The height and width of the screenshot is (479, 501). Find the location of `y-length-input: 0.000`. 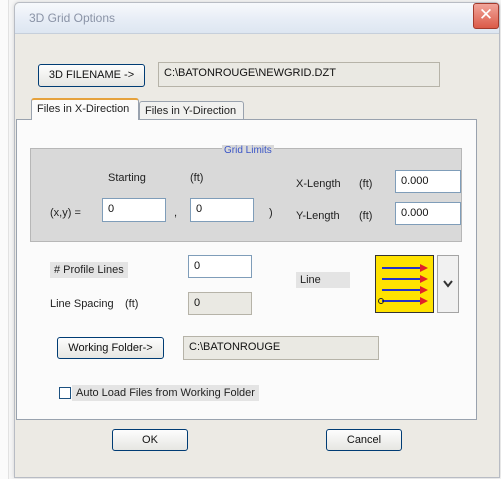

y-length-input: 0.000 is located at coordinates (428, 213).